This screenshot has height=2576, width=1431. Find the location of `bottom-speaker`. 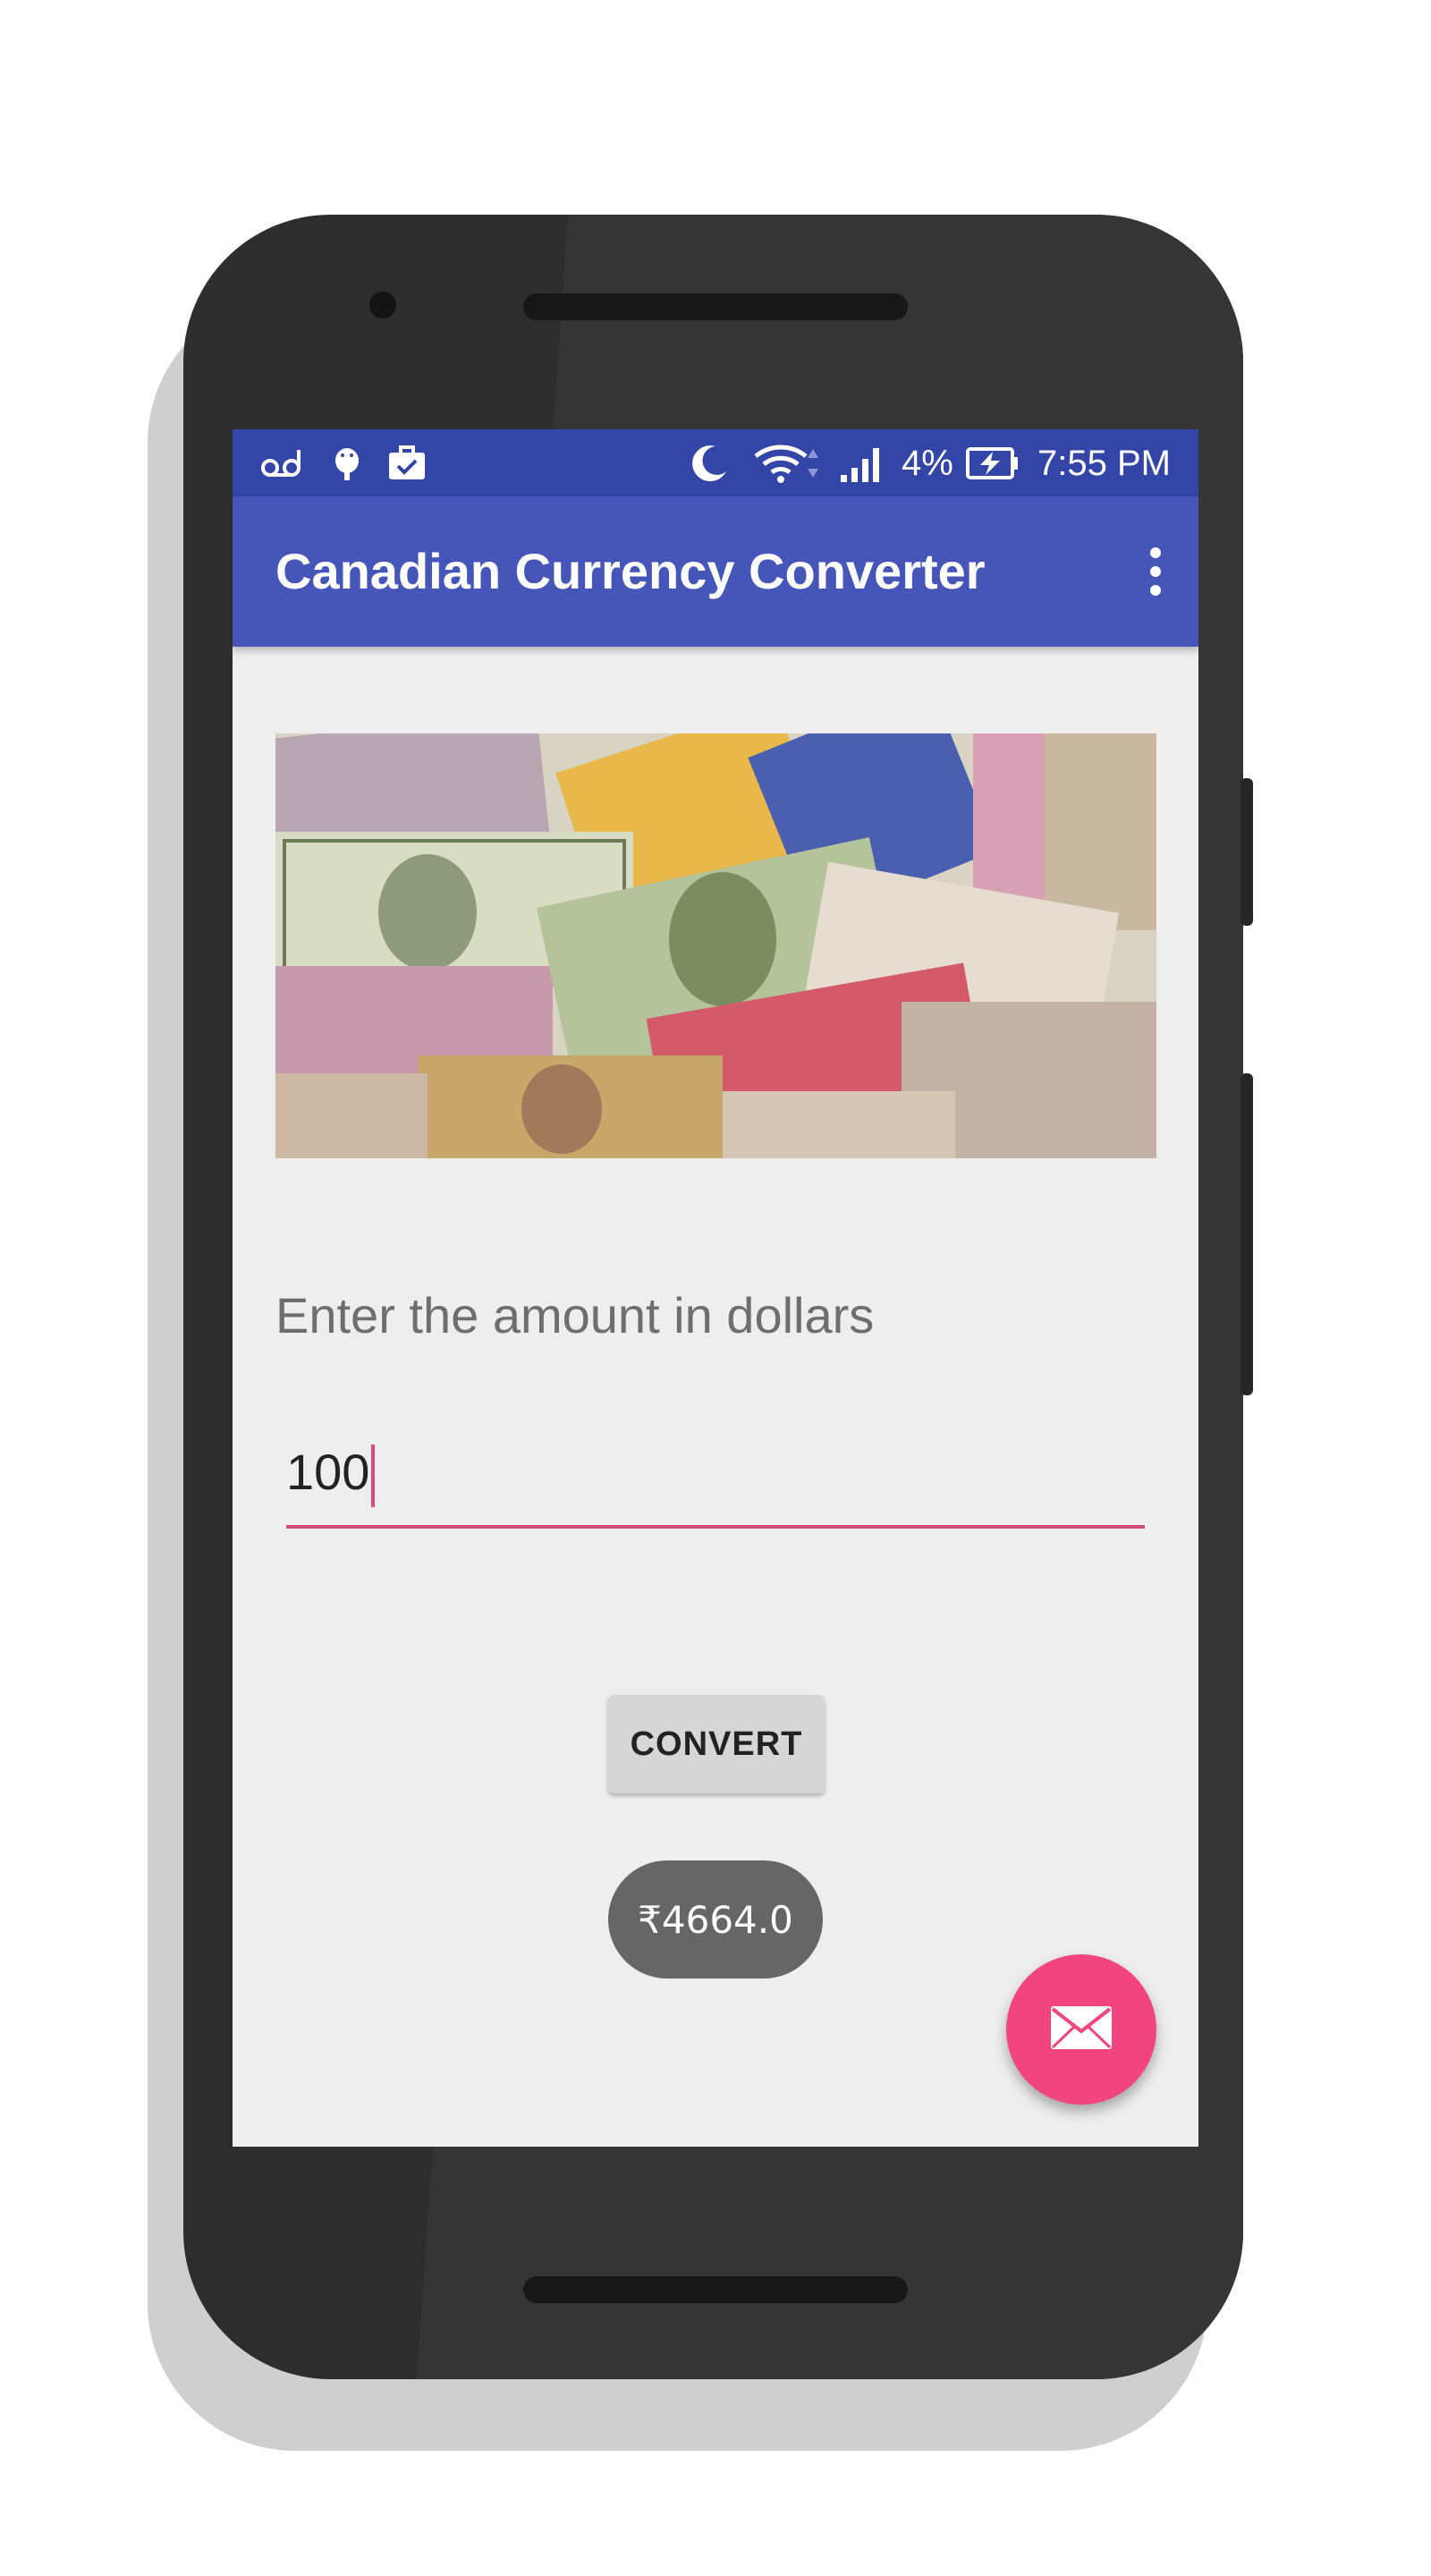

bottom-speaker is located at coordinates (716, 2289).